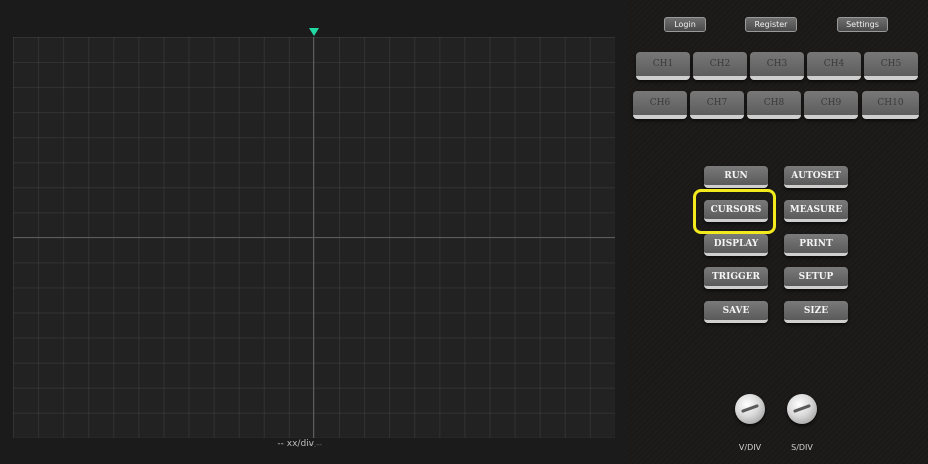  Describe the element at coordinates (816, 312) in the screenshot. I see `size-button: SIZE` at that location.